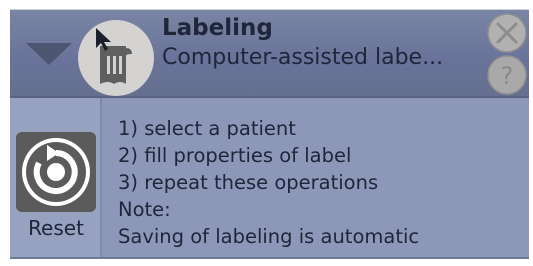 The image size is (533, 266). Describe the element at coordinates (217, 28) in the screenshot. I see `page-title: Labeling` at that location.